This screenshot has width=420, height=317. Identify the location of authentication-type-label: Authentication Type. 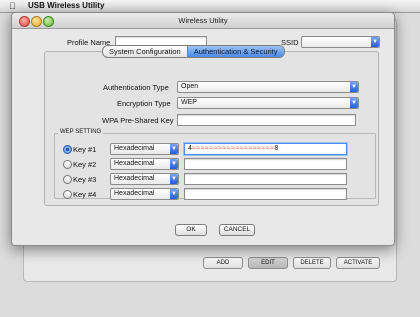
(136, 87).